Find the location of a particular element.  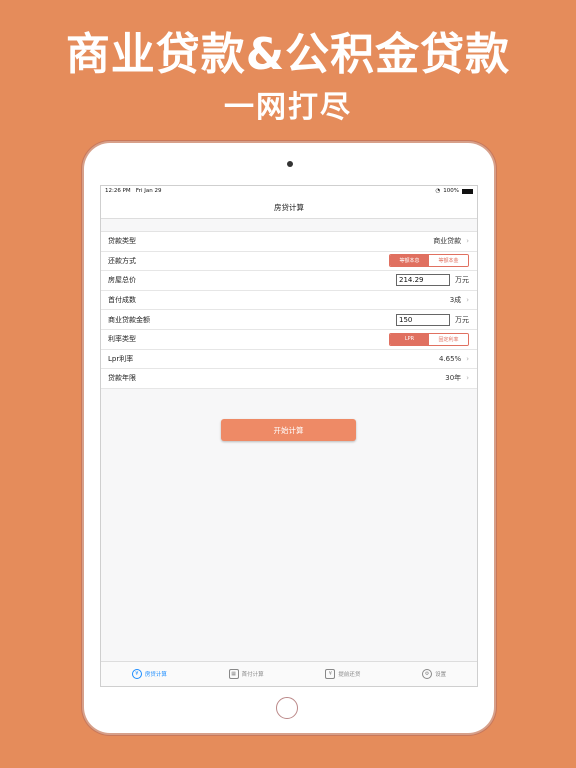

row-rate-type: 利率类型 LPR 固定利率 is located at coordinates (289, 340).